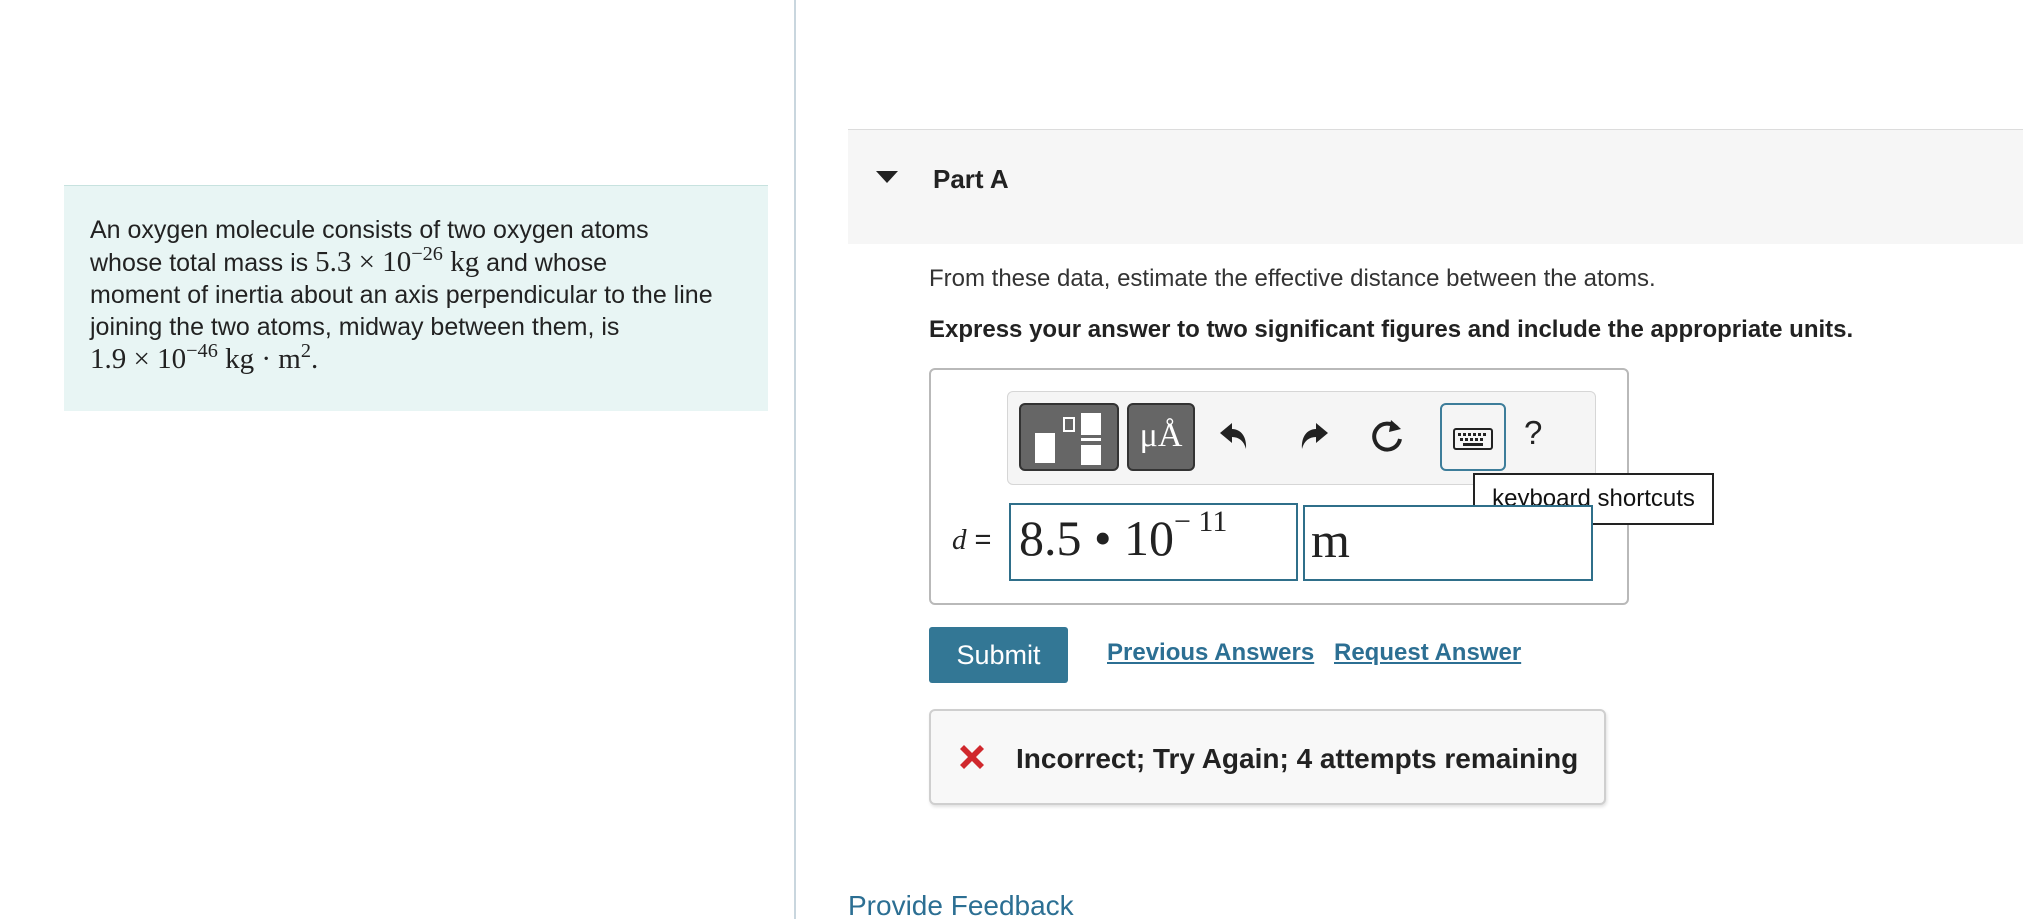  What do you see at coordinates (427, 253) in the screenshot?
I see `mass-exponent: −26` at bounding box center [427, 253].